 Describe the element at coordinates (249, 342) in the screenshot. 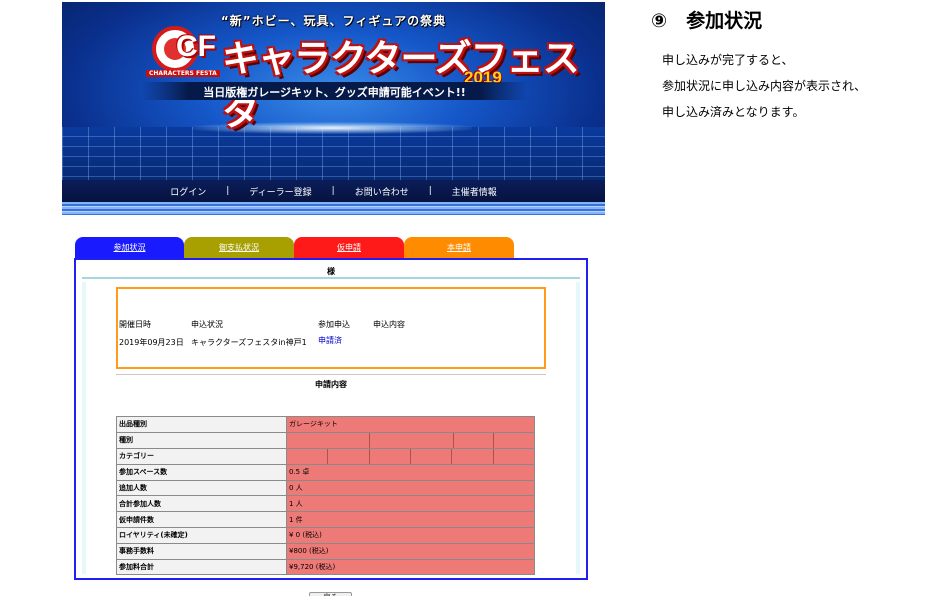

I see `event-name: キャラクターズフェスタin神戸1` at that location.